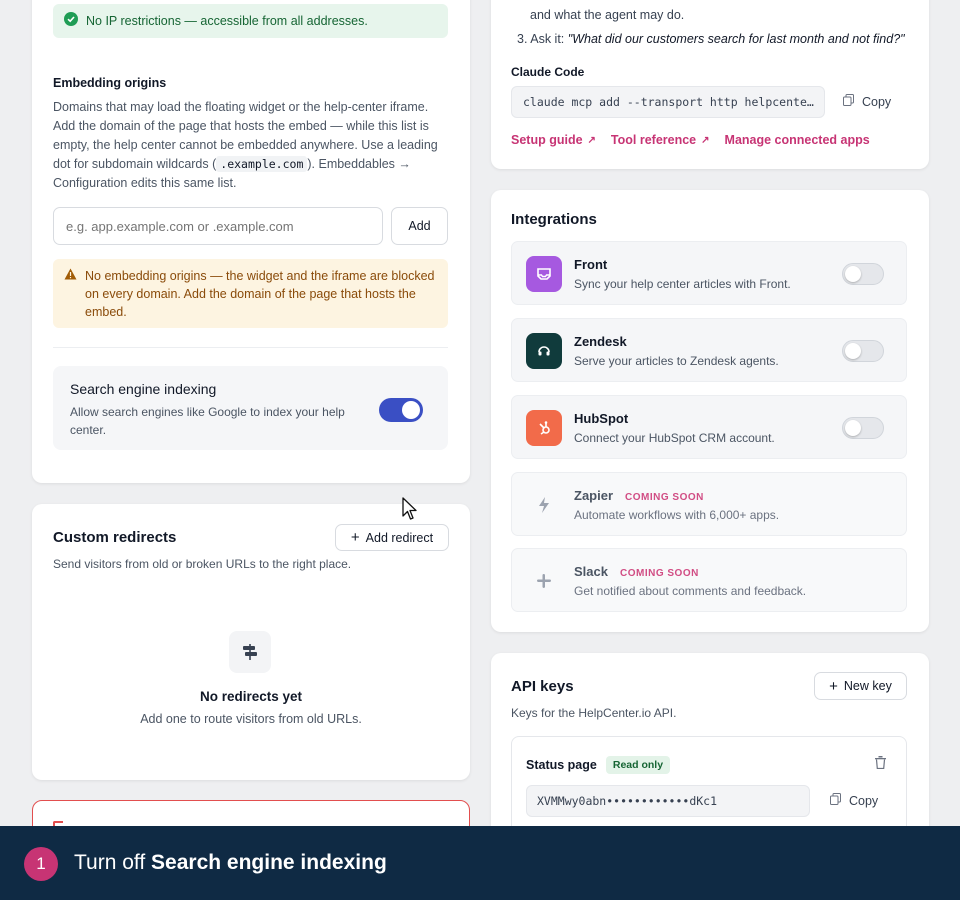 The height and width of the screenshot is (900, 960). What do you see at coordinates (401, 410) in the screenshot?
I see `indexing-toggle` at bounding box center [401, 410].